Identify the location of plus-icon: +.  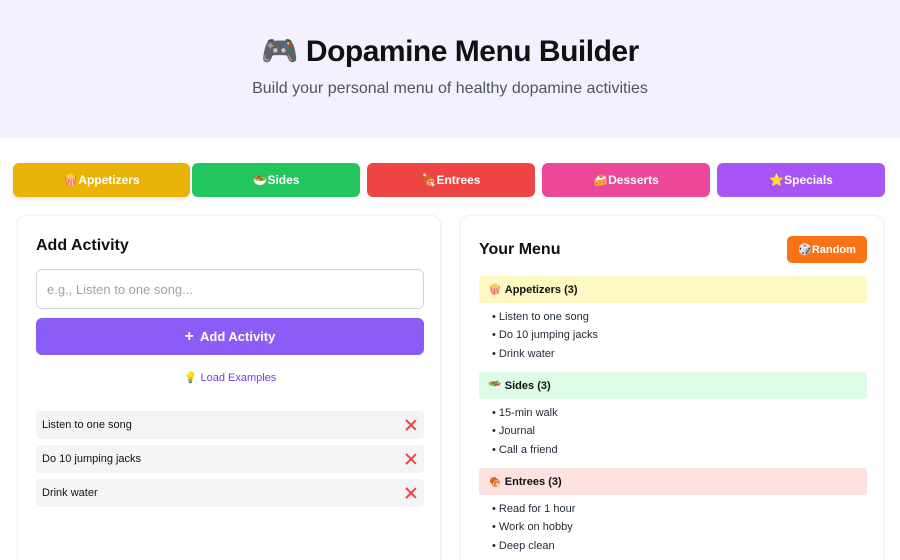
(189, 336).